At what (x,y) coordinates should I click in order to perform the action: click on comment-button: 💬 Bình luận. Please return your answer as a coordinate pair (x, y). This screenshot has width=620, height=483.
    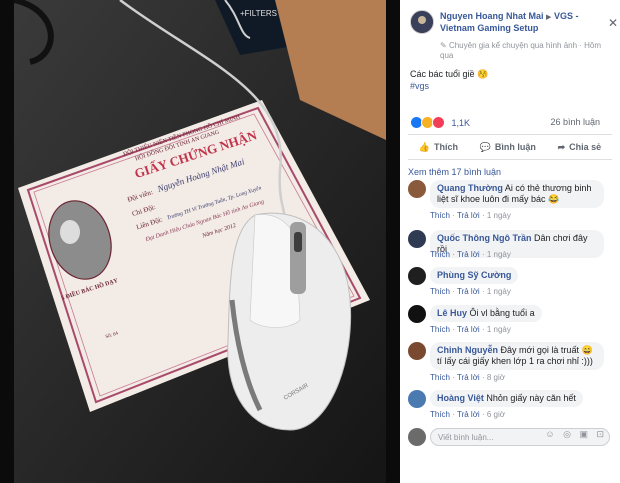
    Looking at the image, I should click on (508, 147).